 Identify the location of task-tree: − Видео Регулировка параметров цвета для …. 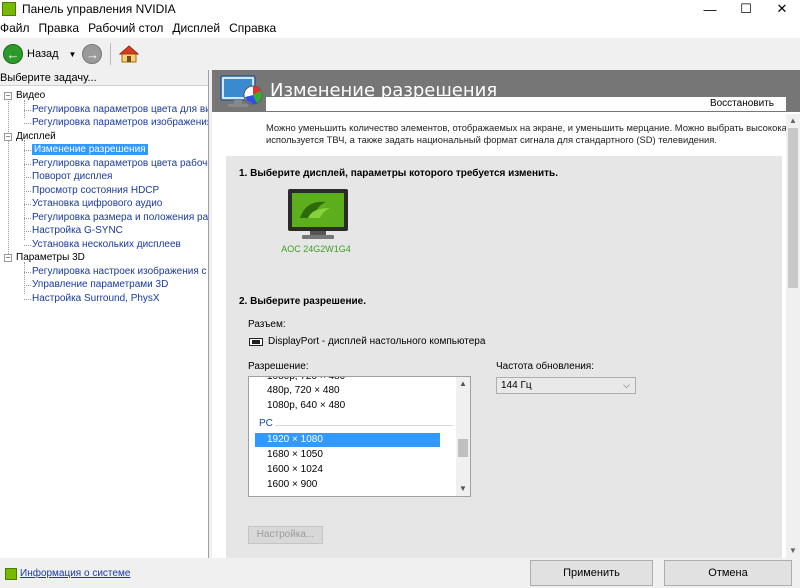
(104, 195).